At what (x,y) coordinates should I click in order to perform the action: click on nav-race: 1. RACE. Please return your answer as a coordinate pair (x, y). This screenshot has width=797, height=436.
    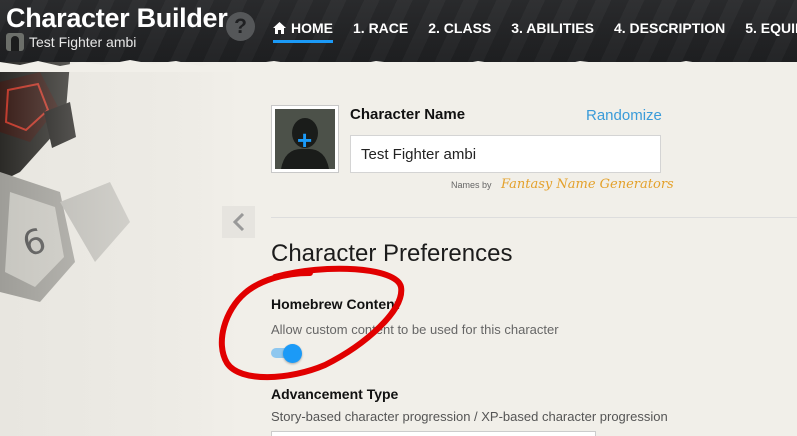
    Looking at the image, I should click on (380, 28).